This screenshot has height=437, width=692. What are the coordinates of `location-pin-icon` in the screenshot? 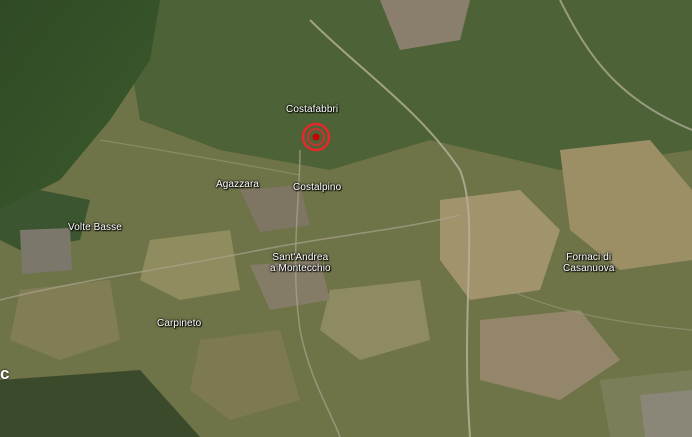 It's located at (316, 137).